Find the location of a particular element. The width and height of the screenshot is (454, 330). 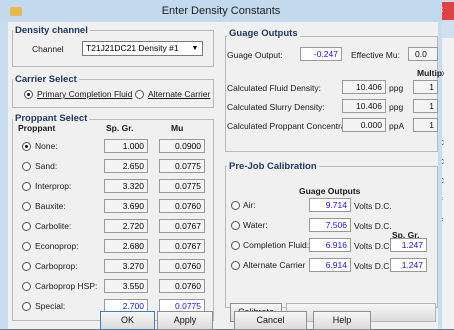

calibration-voltage-value: 9.714 is located at coordinates (330, 205).